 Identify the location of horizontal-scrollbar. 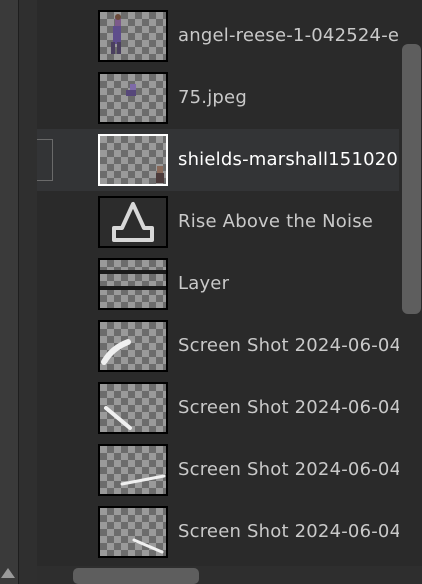
(229, 575).